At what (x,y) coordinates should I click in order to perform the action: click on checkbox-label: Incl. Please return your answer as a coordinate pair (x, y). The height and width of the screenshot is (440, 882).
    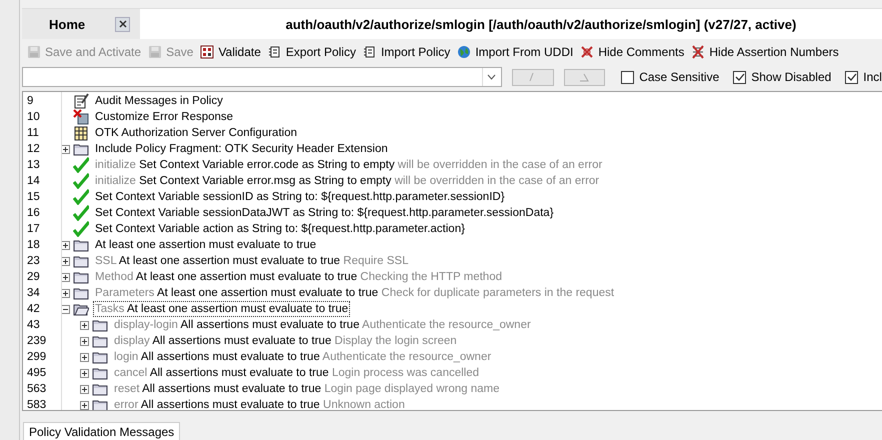
    Looking at the image, I should click on (872, 77).